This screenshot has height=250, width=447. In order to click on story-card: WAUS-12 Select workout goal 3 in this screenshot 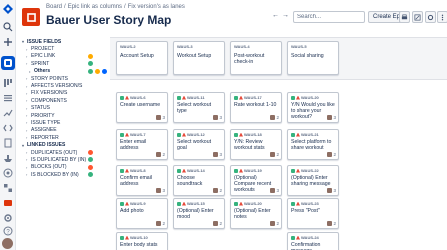, I will do `click(199, 144)`.